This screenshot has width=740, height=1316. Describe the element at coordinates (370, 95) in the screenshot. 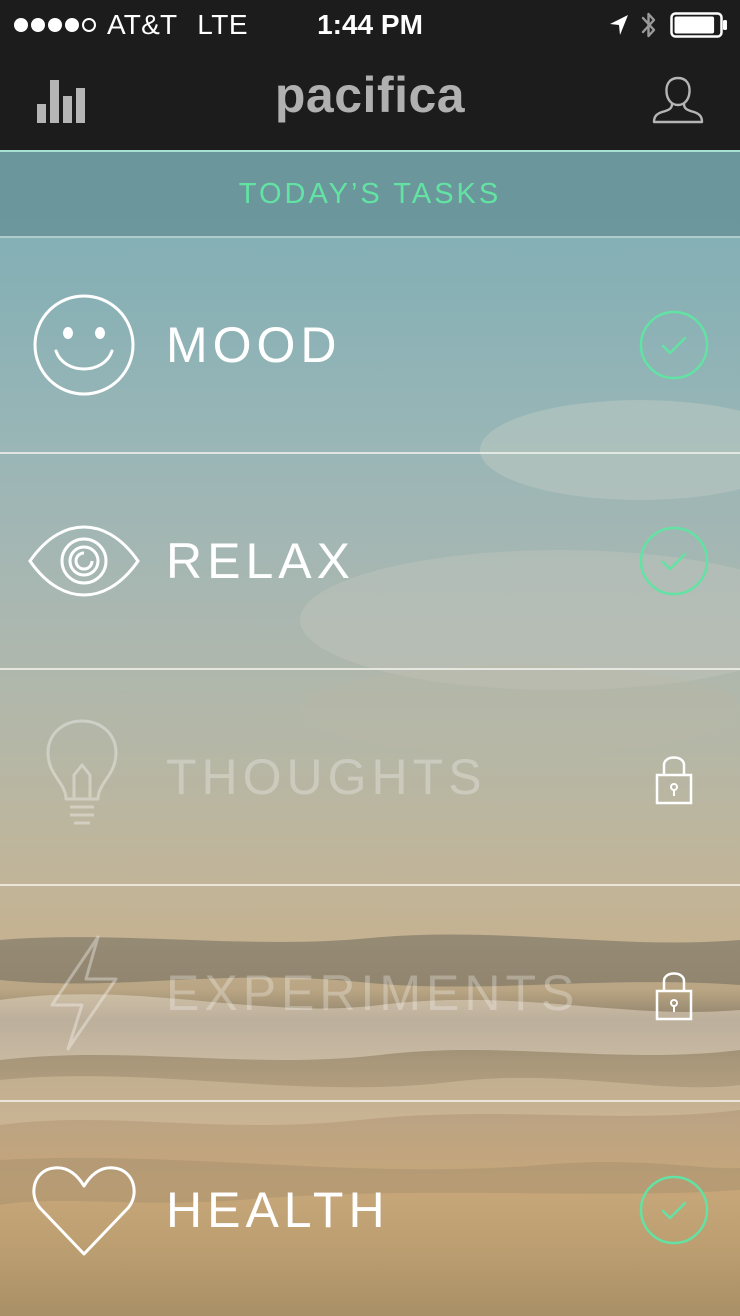

I see `app-title: pacifica` at that location.